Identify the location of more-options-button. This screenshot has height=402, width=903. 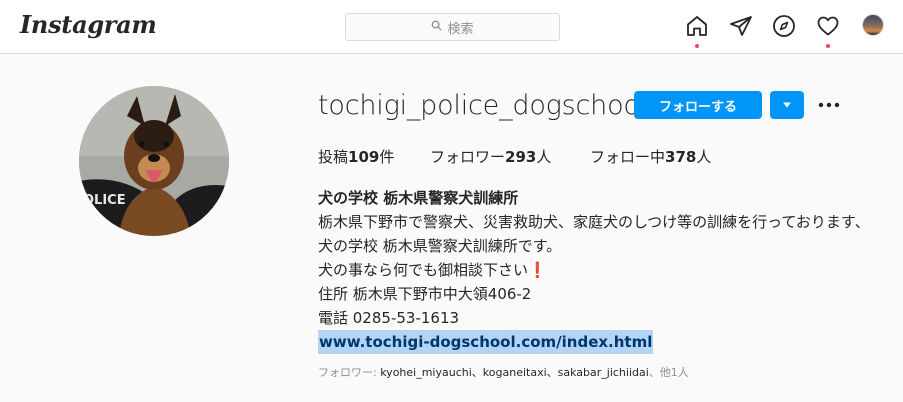
(829, 105).